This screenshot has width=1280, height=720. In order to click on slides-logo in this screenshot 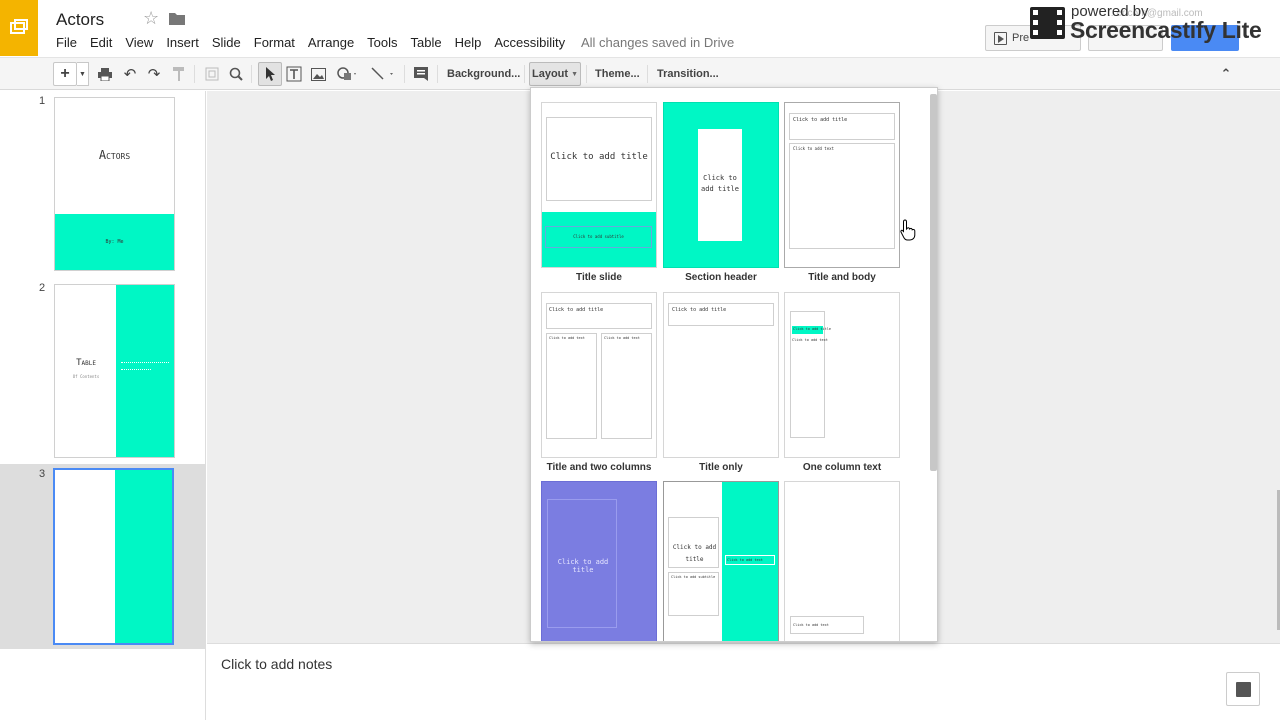, I will do `click(19, 28)`.